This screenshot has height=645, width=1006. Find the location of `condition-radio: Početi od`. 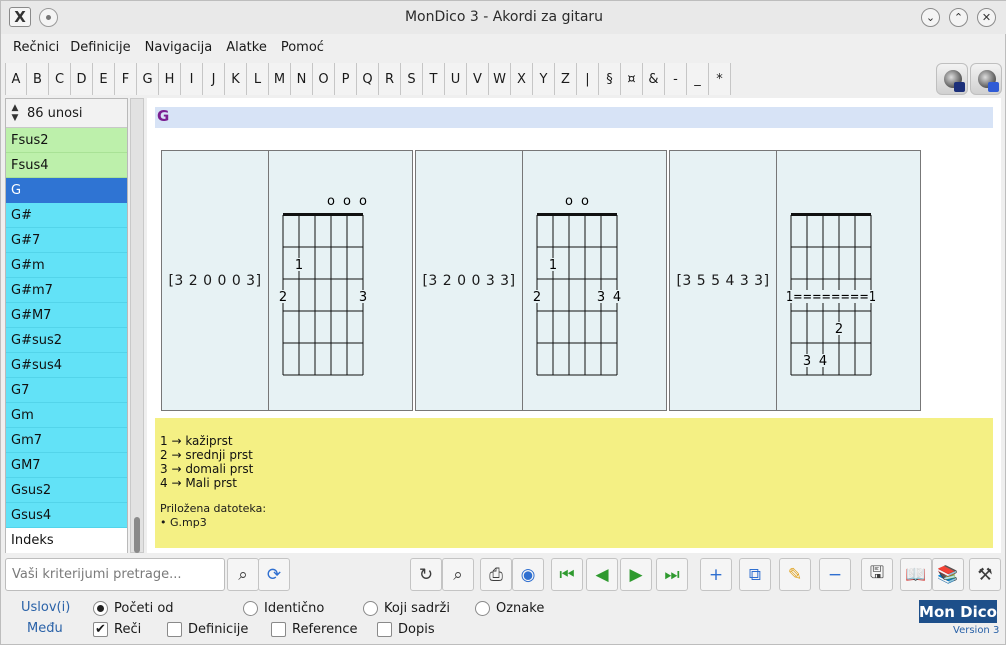

condition-radio: Početi od is located at coordinates (133, 608).